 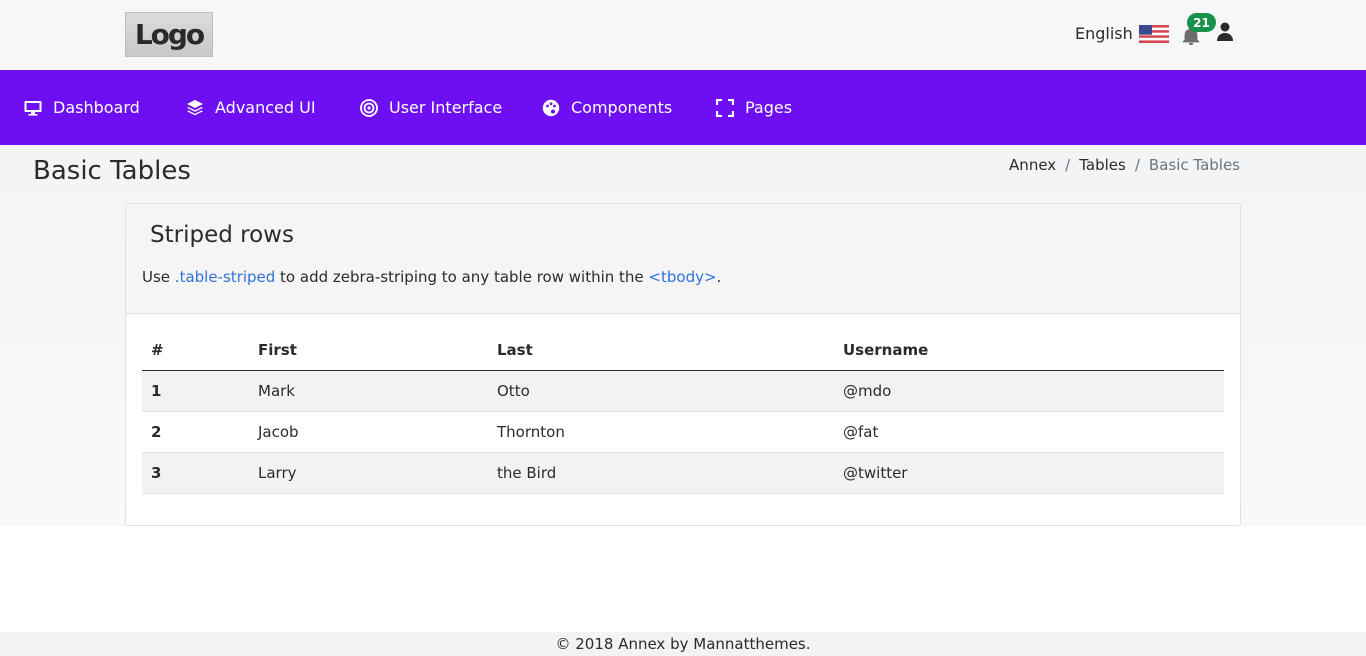 I want to click on footer-text: © 2018 Annex by Mannatthemes., so click(x=683, y=644).